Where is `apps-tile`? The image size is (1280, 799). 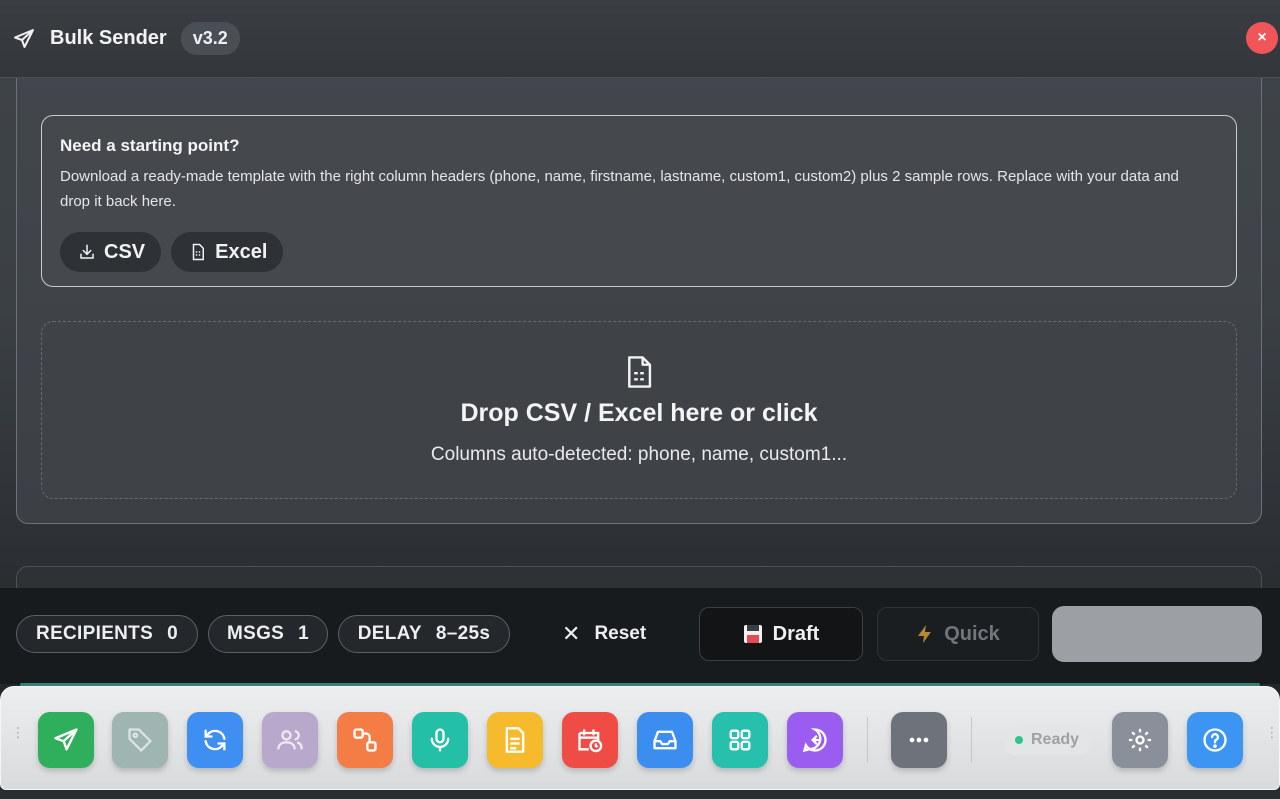 apps-tile is located at coordinates (740, 740).